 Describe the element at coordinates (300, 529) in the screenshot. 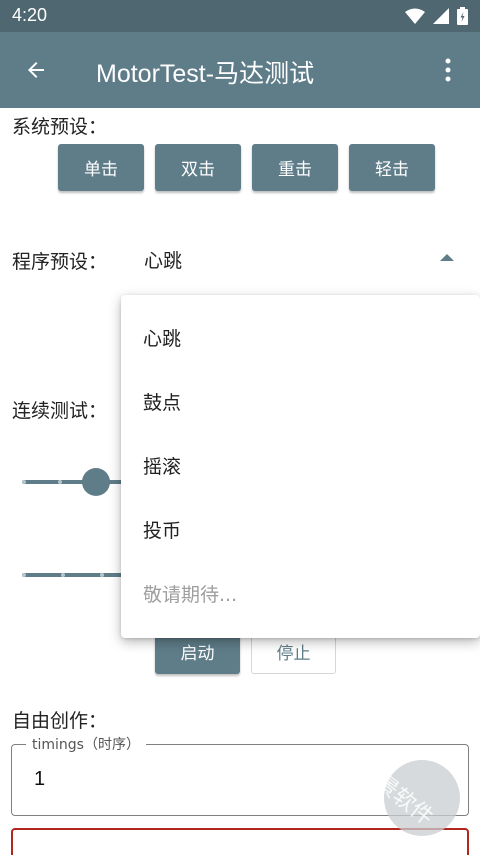

I see `menu-item-coin: 投币` at that location.